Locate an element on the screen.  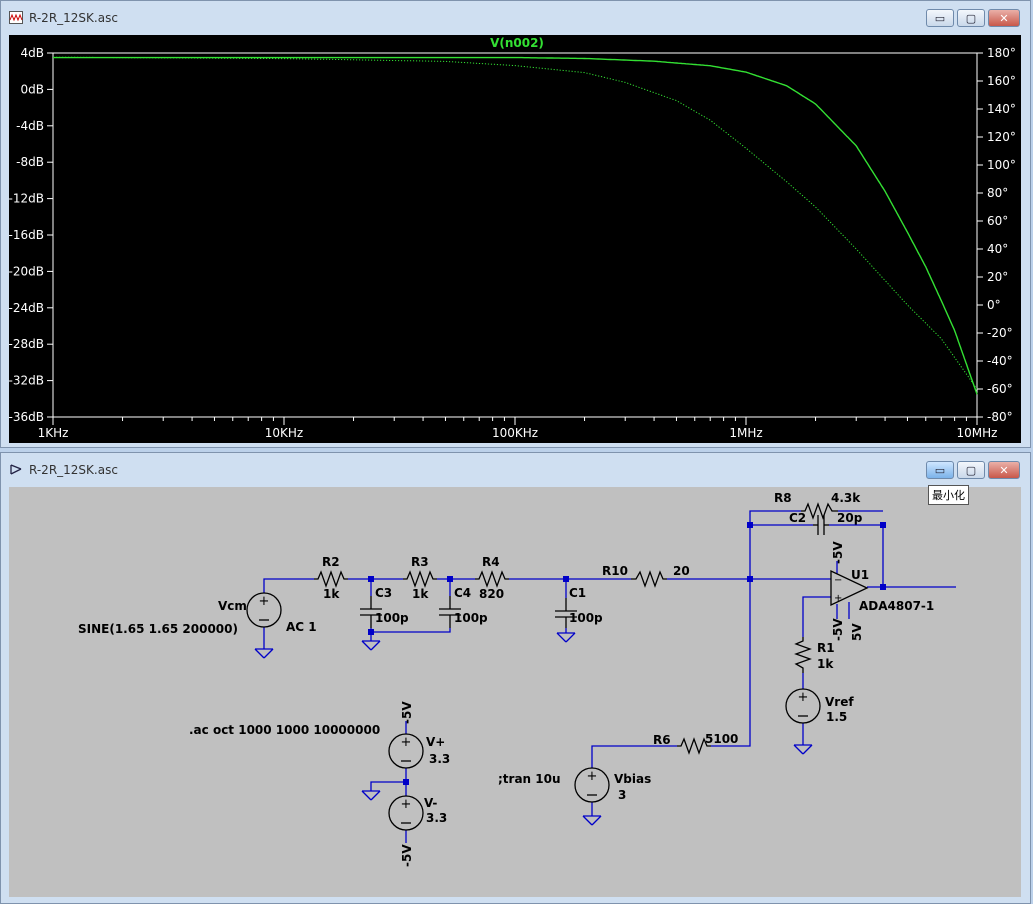
r4-label: R4 is located at coordinates (491, 562).